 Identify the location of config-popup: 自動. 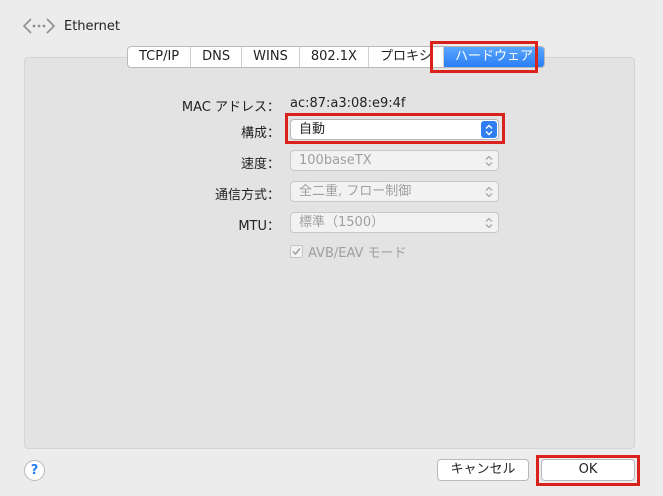
(394, 129).